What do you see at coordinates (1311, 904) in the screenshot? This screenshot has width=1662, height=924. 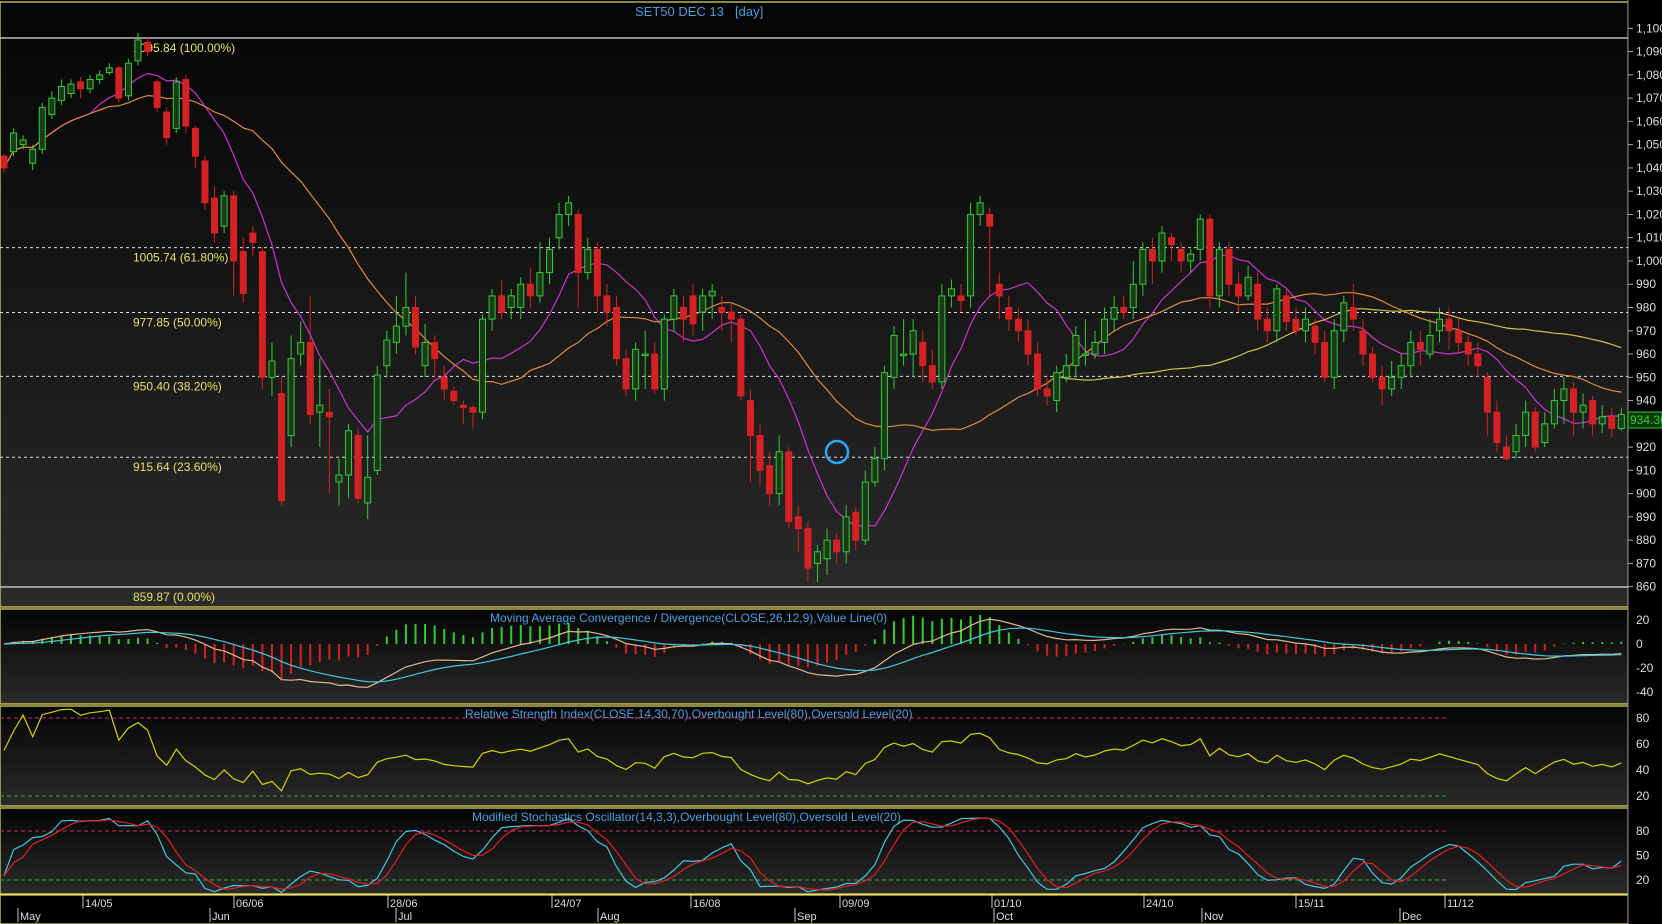 I see `date-label: 15/11` at bounding box center [1311, 904].